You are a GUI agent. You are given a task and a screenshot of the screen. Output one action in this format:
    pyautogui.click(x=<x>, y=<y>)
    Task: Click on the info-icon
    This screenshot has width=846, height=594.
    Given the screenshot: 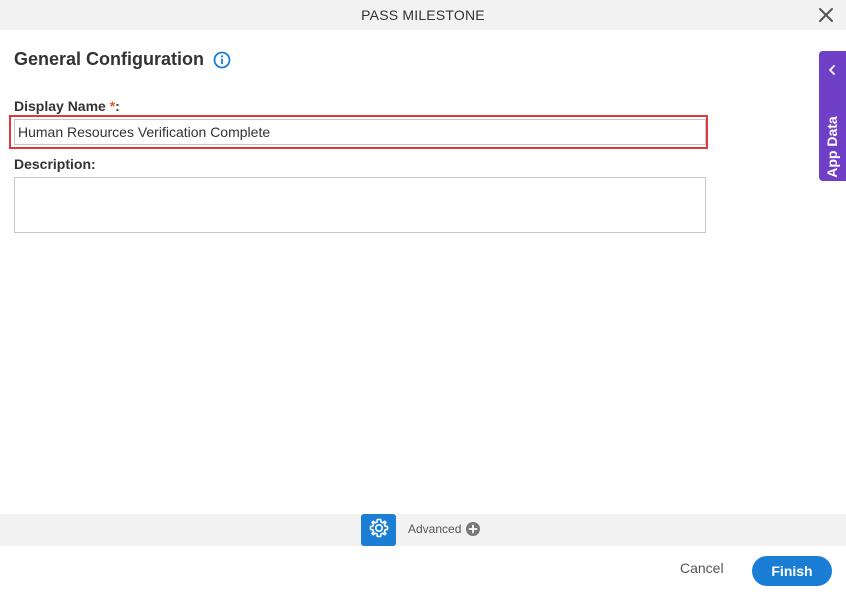 What is the action you would take?
    pyautogui.click(x=222, y=60)
    